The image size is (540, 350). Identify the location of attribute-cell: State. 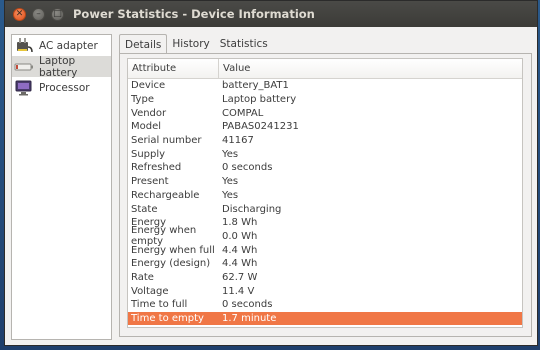
(144, 209).